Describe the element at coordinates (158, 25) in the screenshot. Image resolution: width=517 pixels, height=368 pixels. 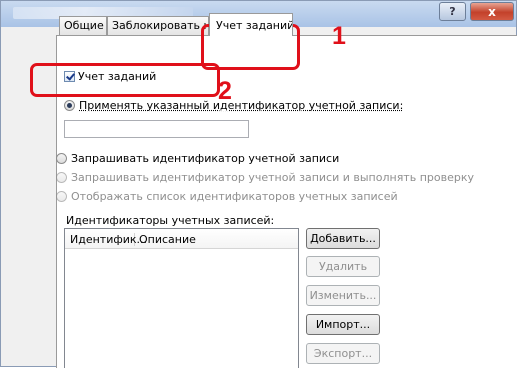
I see `tab-lock-settings: Заблокировать настройки` at that location.